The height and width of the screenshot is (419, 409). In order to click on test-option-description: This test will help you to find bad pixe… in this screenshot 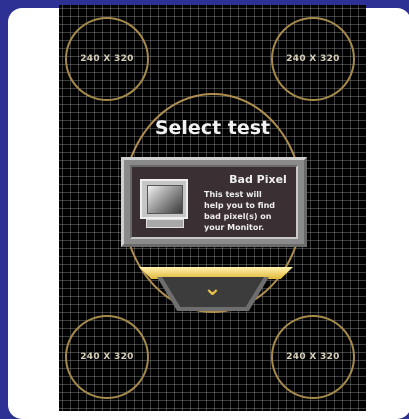, I will do `click(240, 211)`.